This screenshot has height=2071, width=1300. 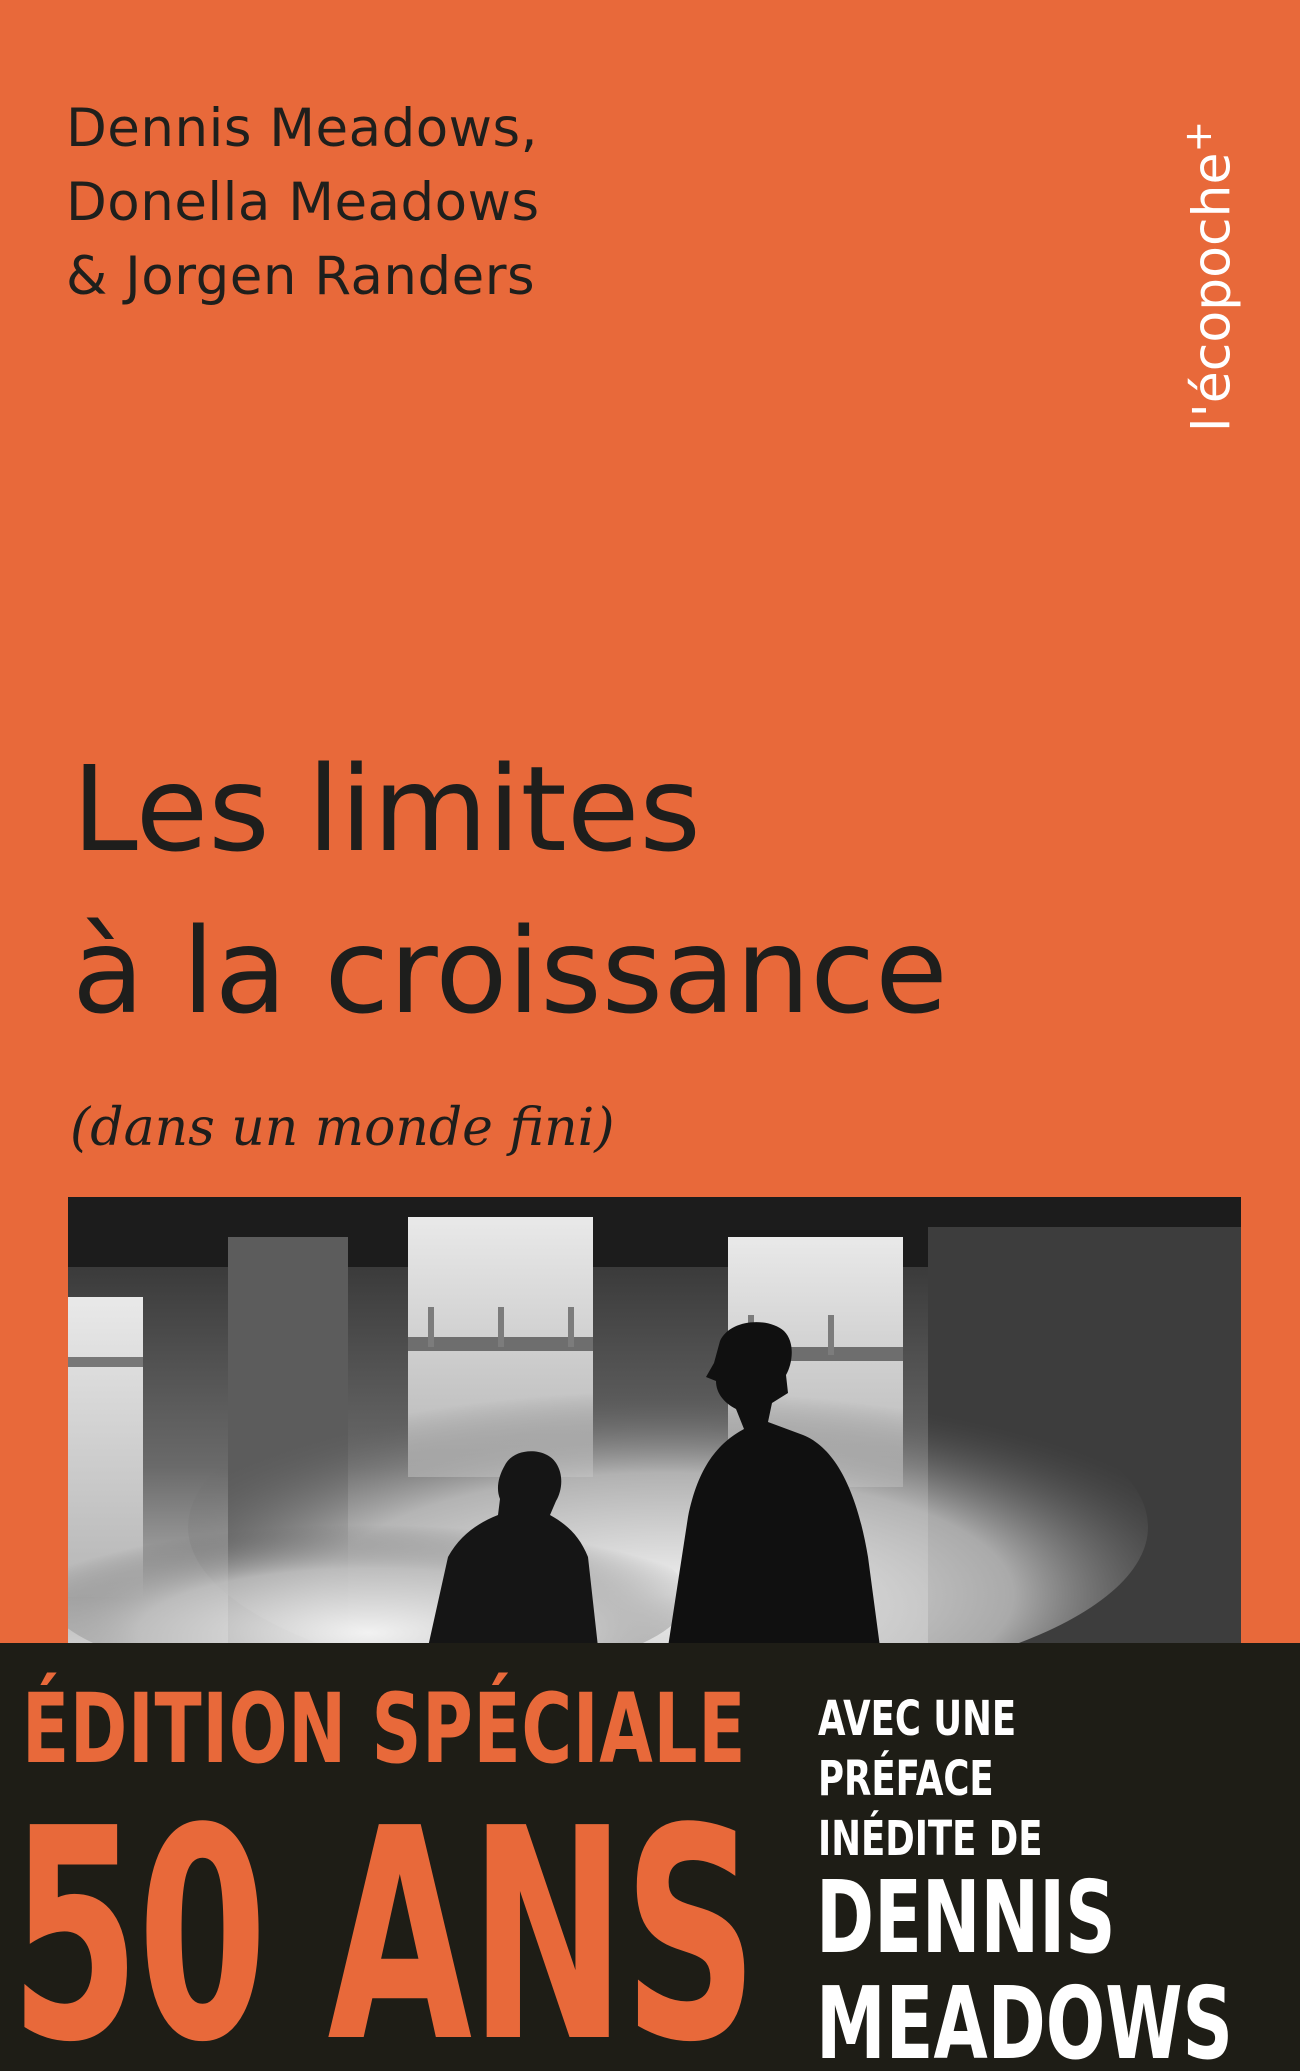 I want to click on preface-note: AVEC UNE PRÉFACE INÉDITE DE, so click(x=930, y=1779).